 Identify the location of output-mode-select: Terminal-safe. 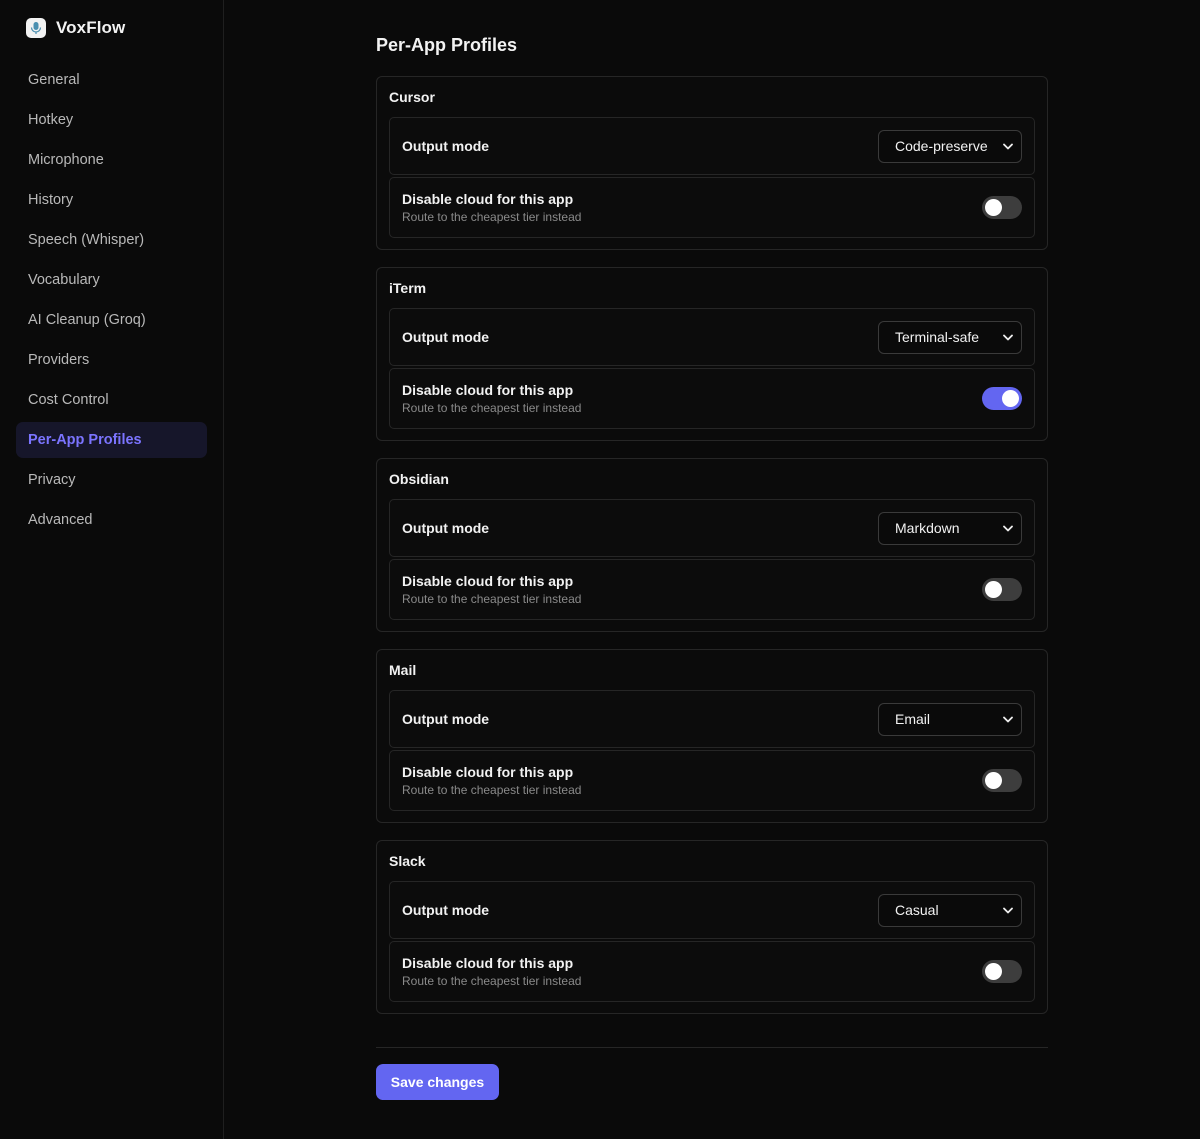
(950, 337).